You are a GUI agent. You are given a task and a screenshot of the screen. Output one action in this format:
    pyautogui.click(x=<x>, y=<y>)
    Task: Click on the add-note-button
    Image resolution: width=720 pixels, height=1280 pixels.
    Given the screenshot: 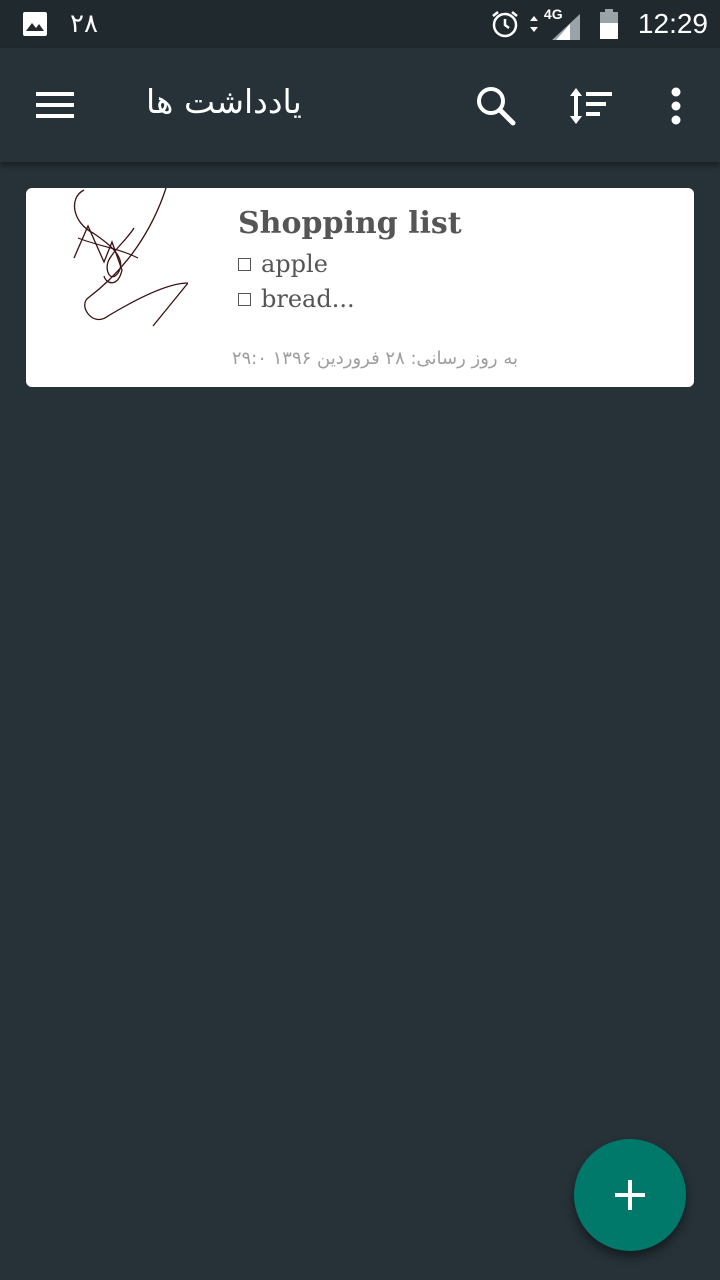 What is the action you would take?
    pyautogui.click(x=630, y=1195)
    